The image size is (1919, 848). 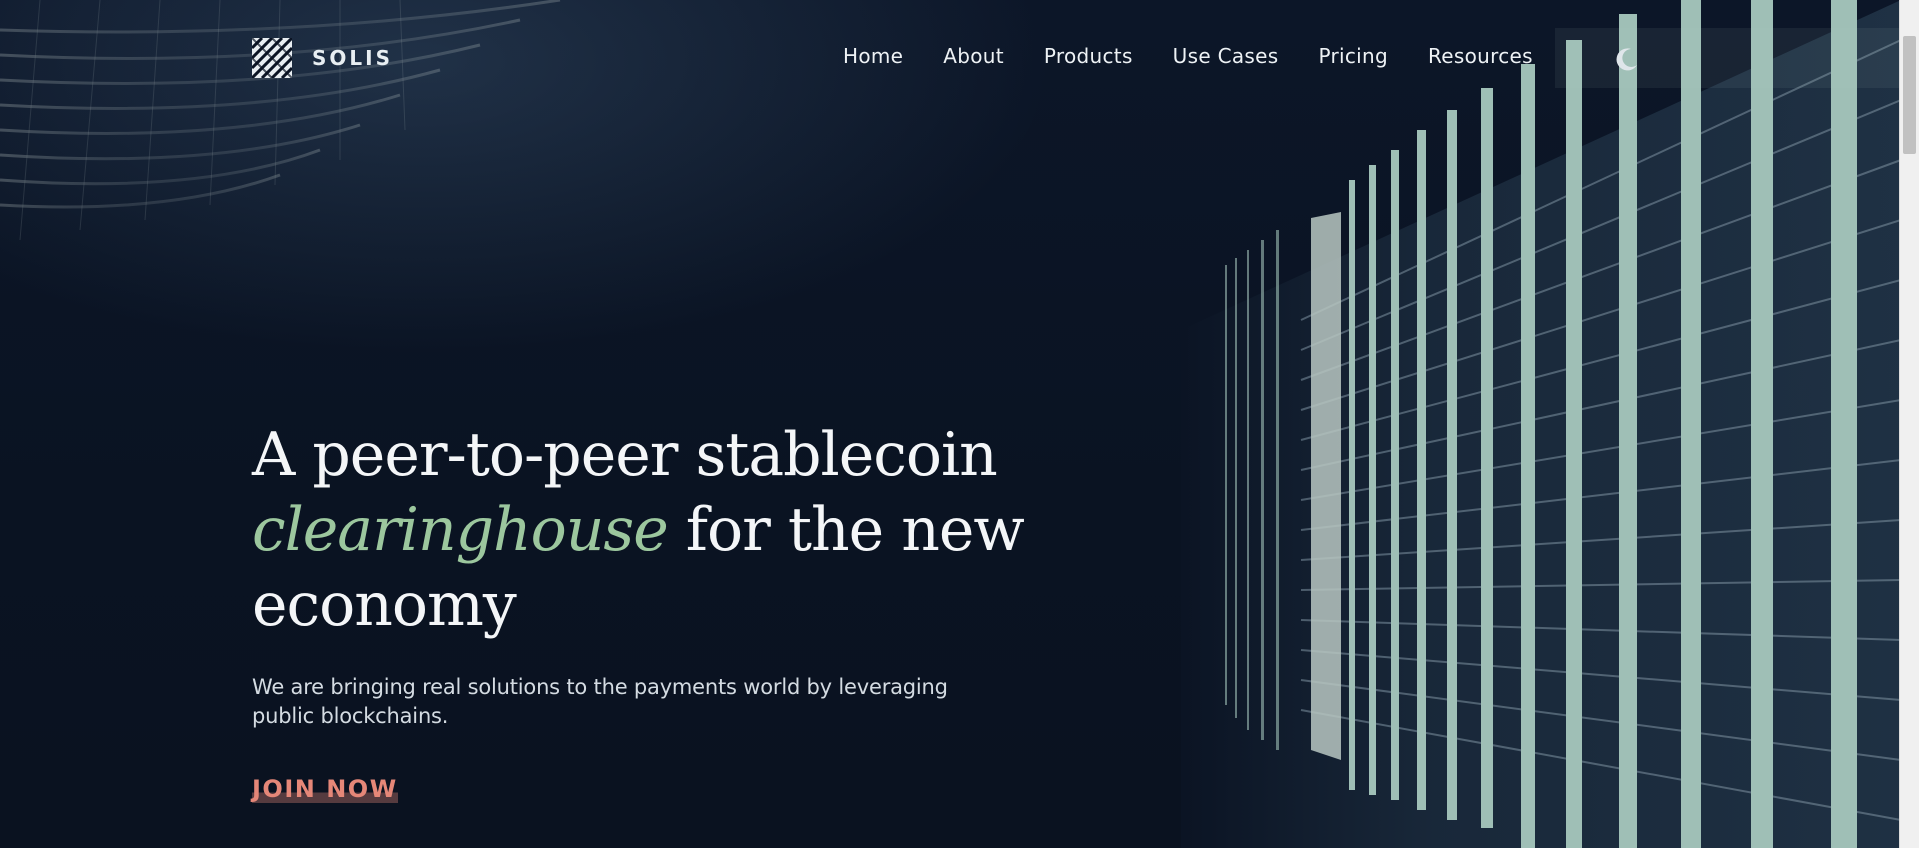 What do you see at coordinates (325, 789) in the screenshot?
I see `join-now-button: JOIN NOW` at bounding box center [325, 789].